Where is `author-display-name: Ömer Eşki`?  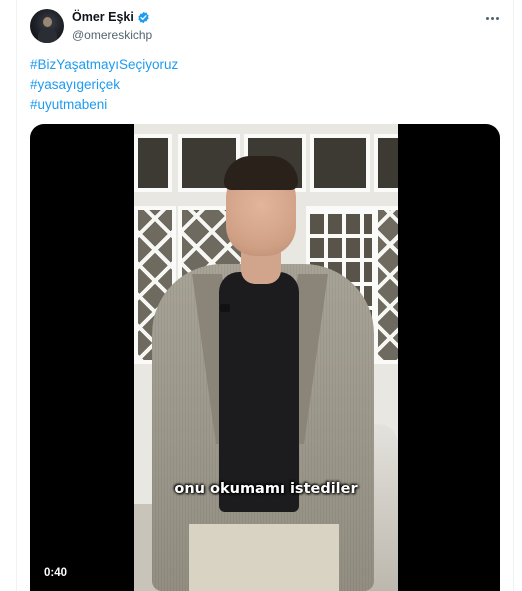 author-display-name: Ömer Eşki is located at coordinates (103, 17).